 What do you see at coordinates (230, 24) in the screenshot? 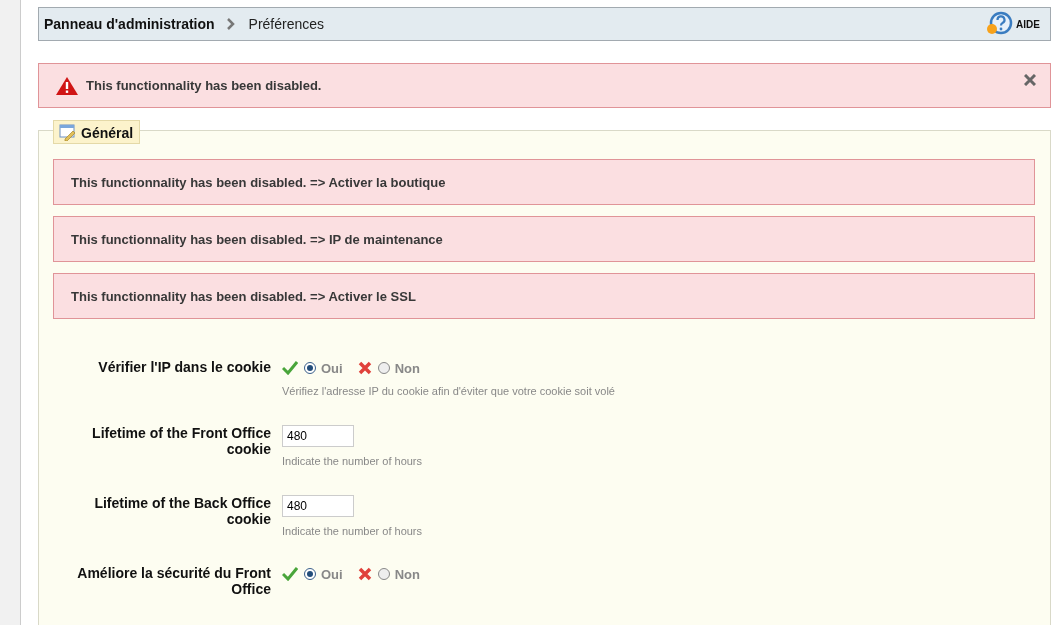
I see `chevron-icon` at bounding box center [230, 24].